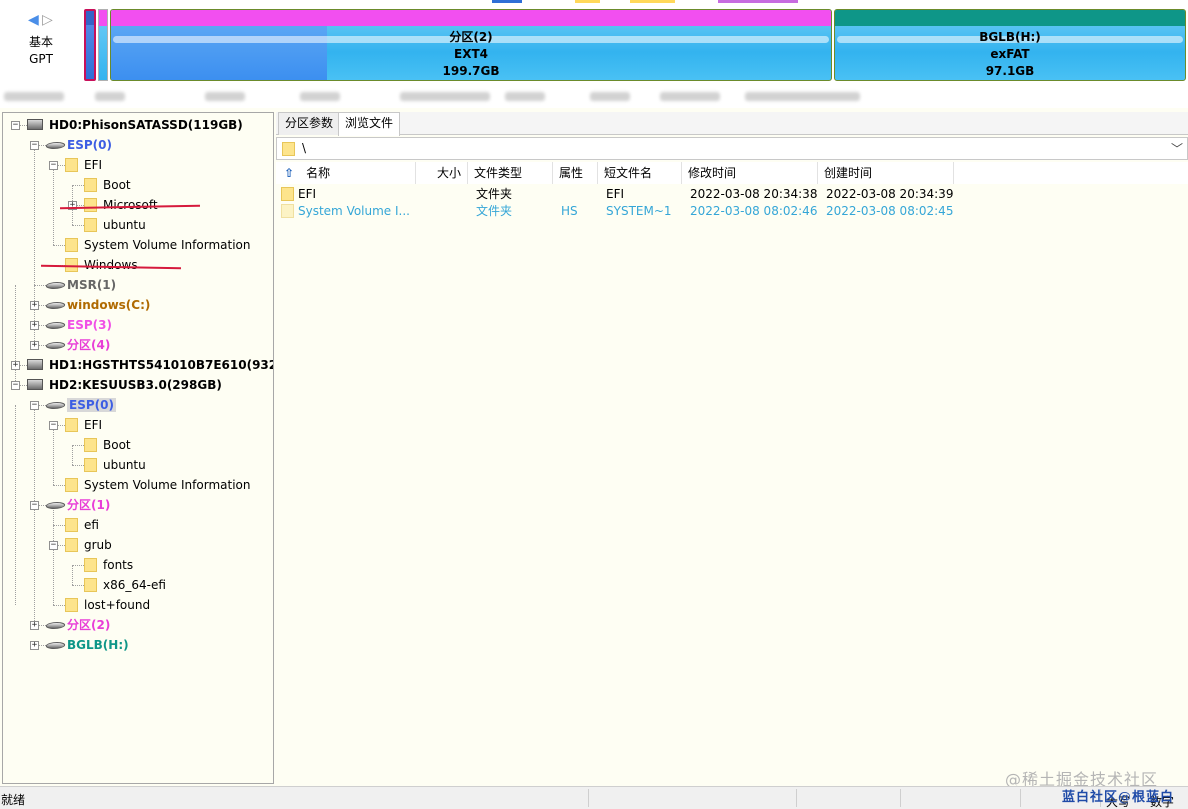 The image size is (1188, 809). I want to click on tree-node-windows-c: windows(C:), so click(98, 305).